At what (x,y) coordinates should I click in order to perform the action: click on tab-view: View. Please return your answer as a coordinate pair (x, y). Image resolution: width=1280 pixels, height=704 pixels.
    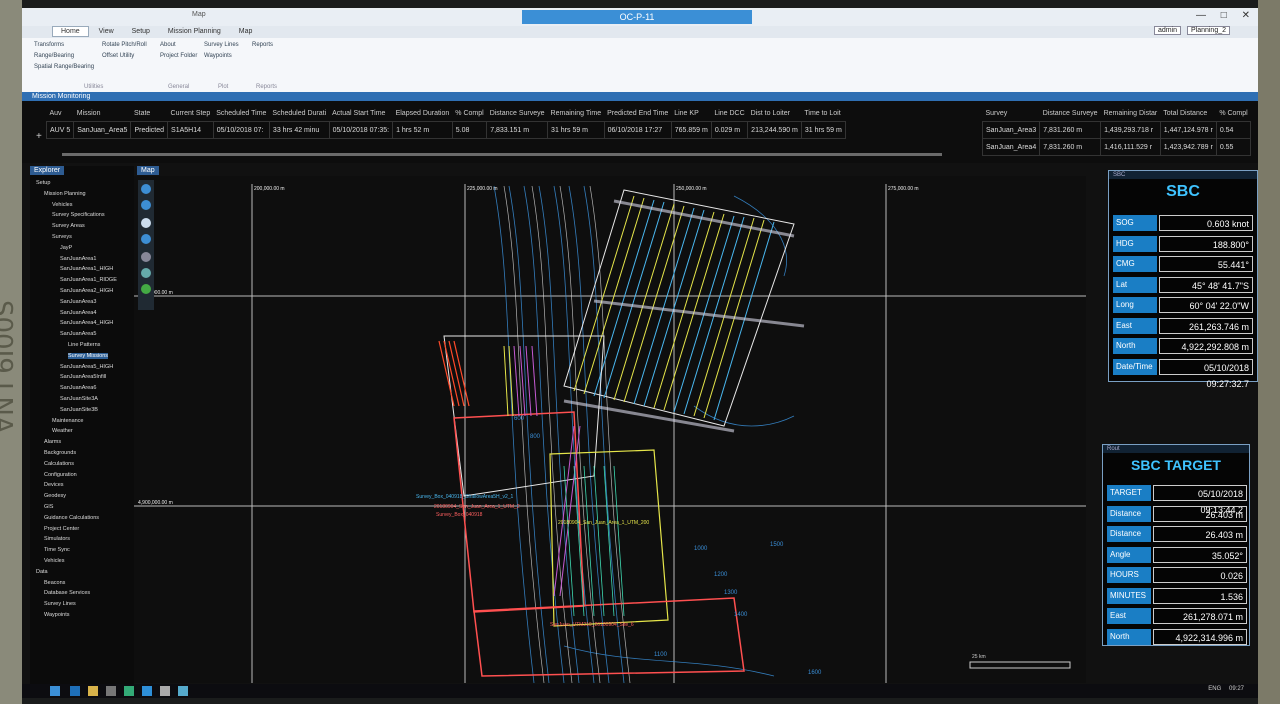
    Looking at the image, I should click on (106, 31).